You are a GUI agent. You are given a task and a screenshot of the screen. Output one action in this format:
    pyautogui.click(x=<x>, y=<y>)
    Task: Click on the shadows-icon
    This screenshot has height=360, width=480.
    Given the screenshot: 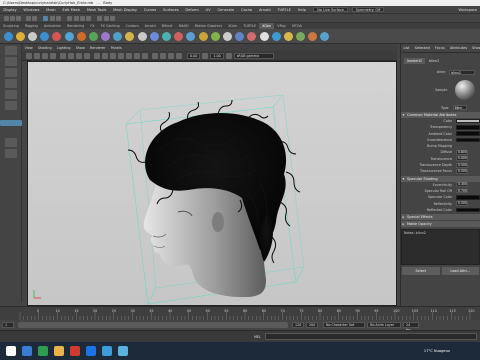 What is the action you would take?
    pyautogui.click(x=129, y=55)
    